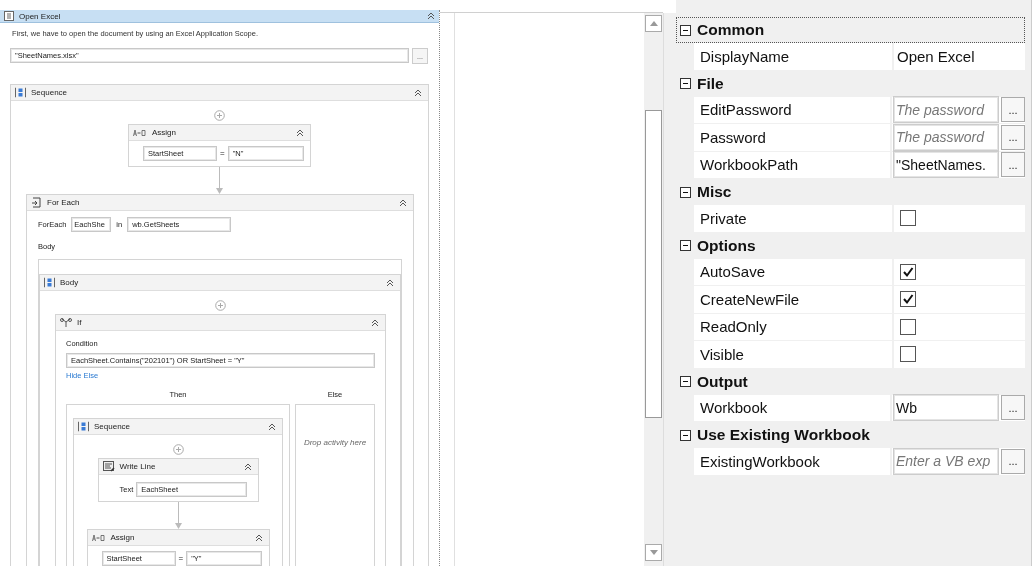 The image size is (1032, 566). Describe the element at coordinates (946, 408) in the screenshot. I see `input-field: Wb` at that location.